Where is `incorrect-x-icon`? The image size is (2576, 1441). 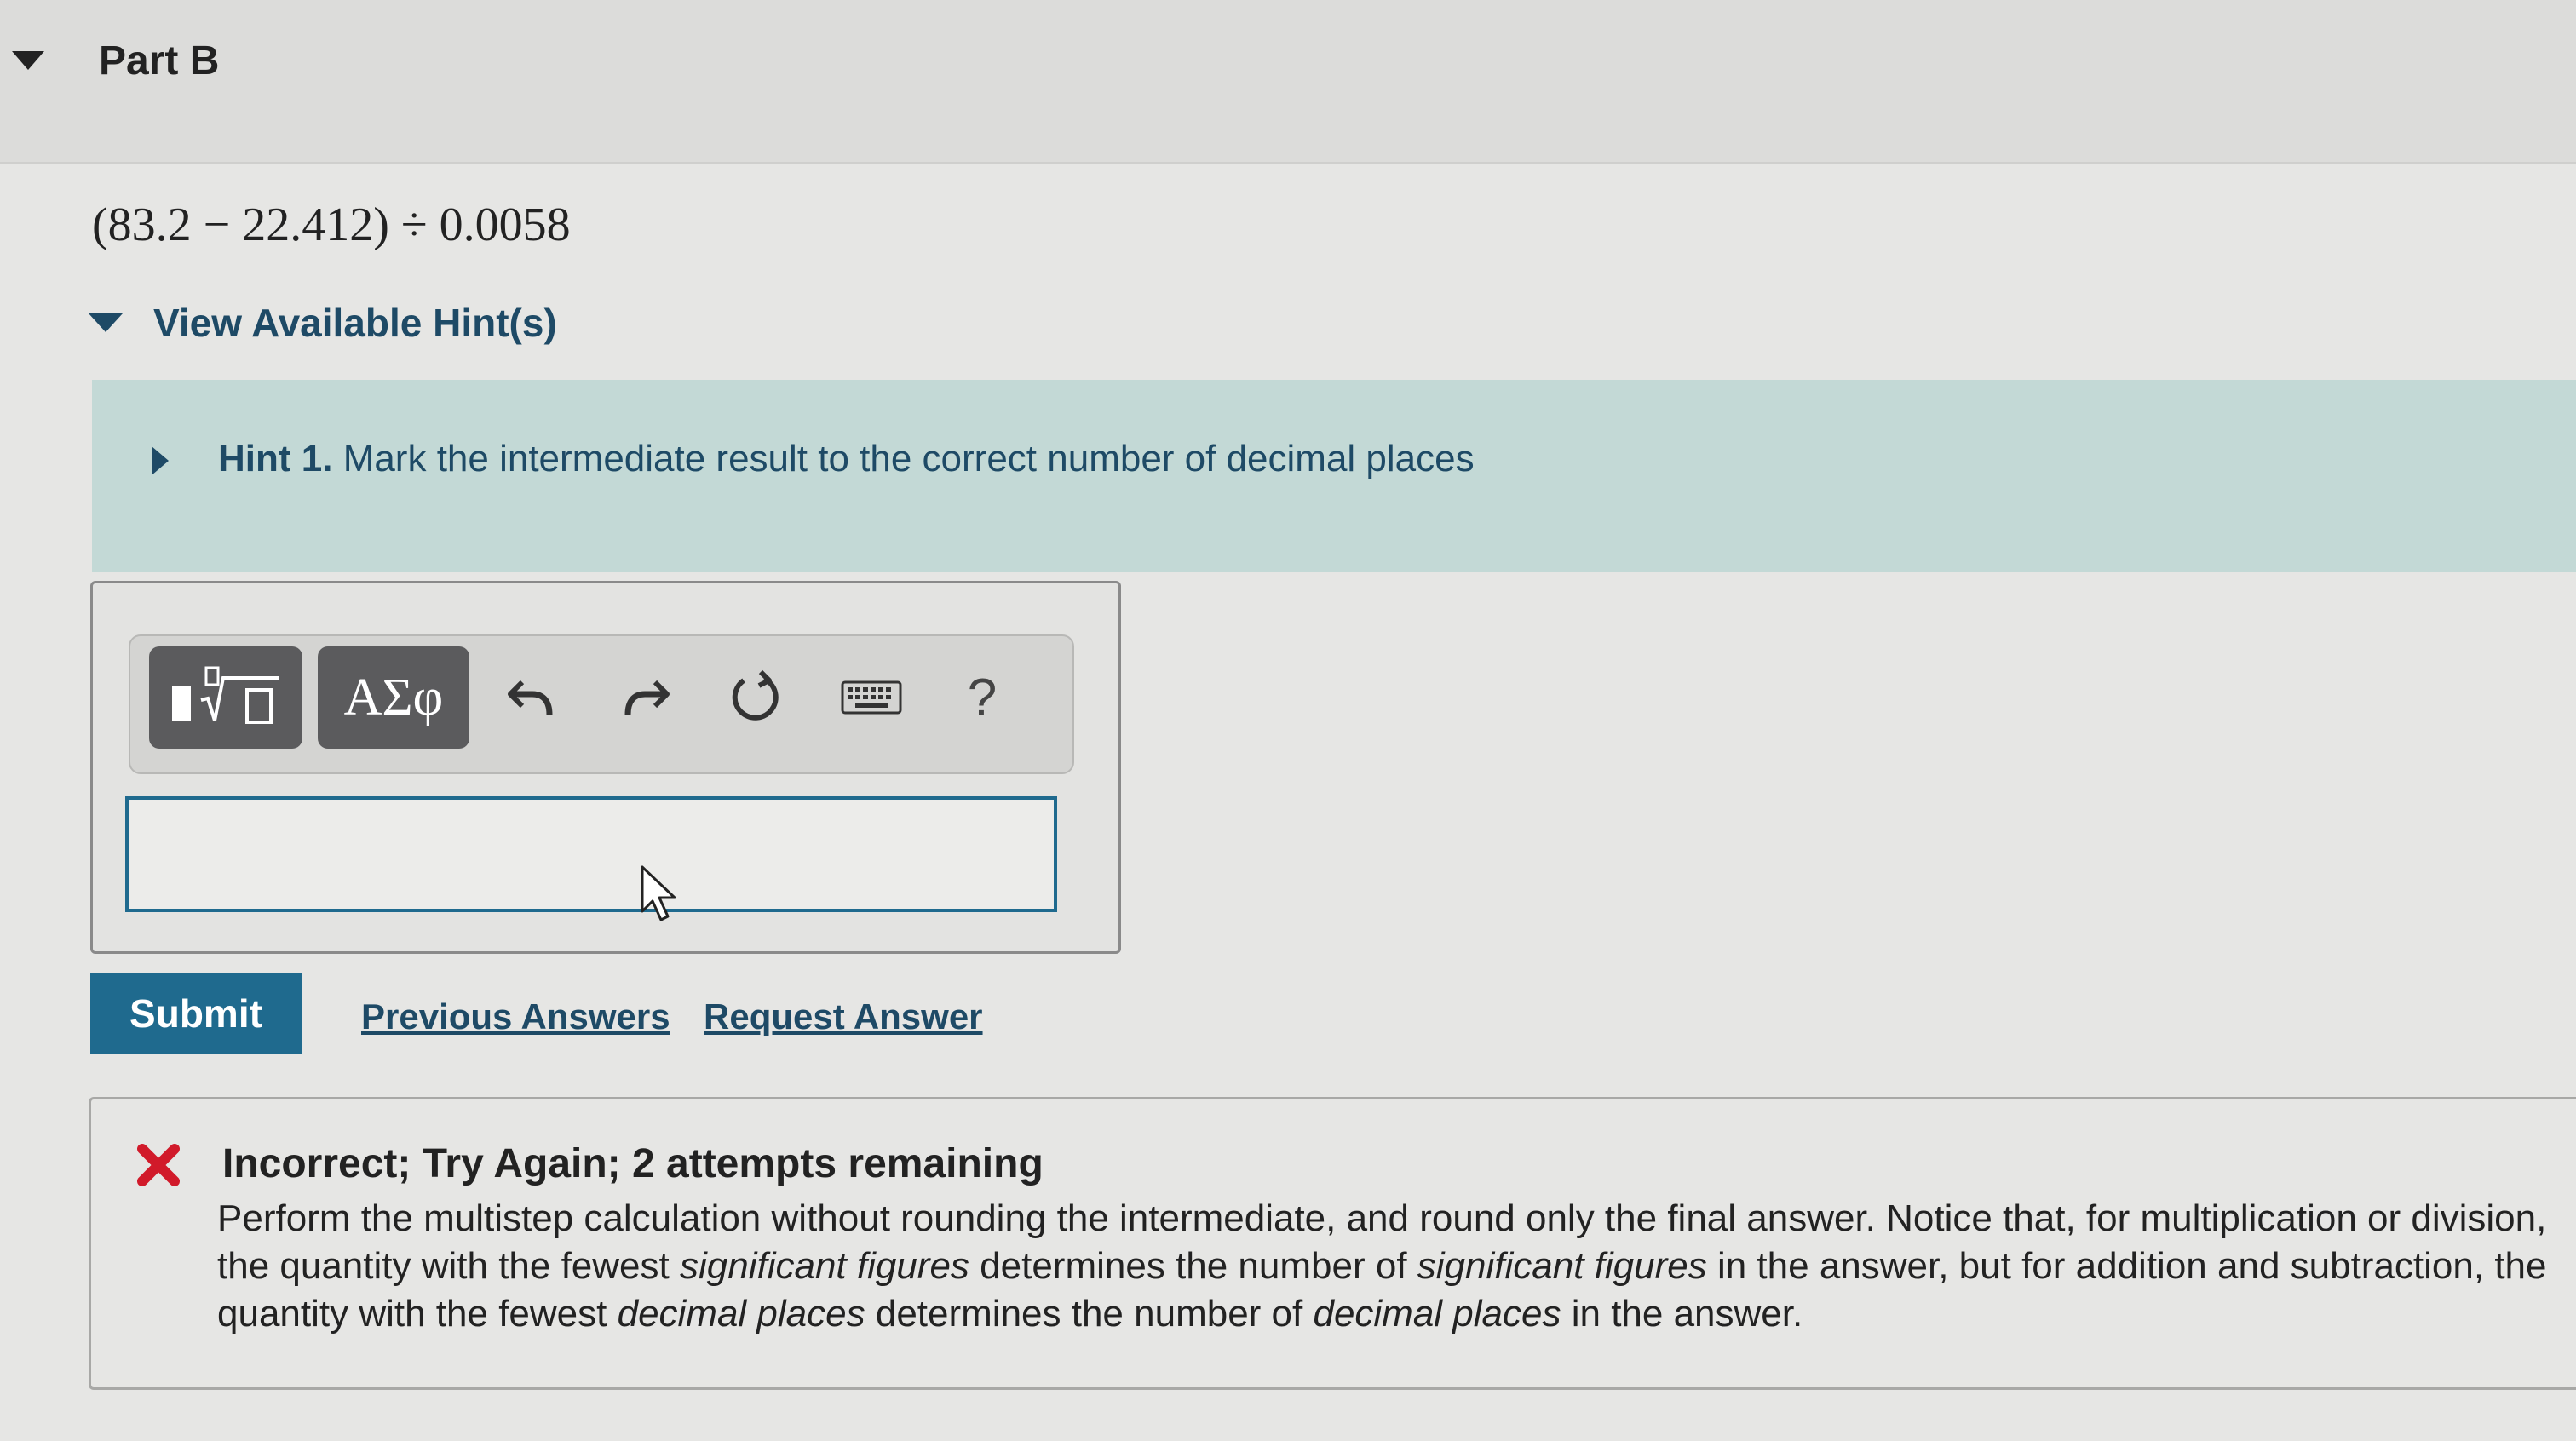 incorrect-x-icon is located at coordinates (159, 1165).